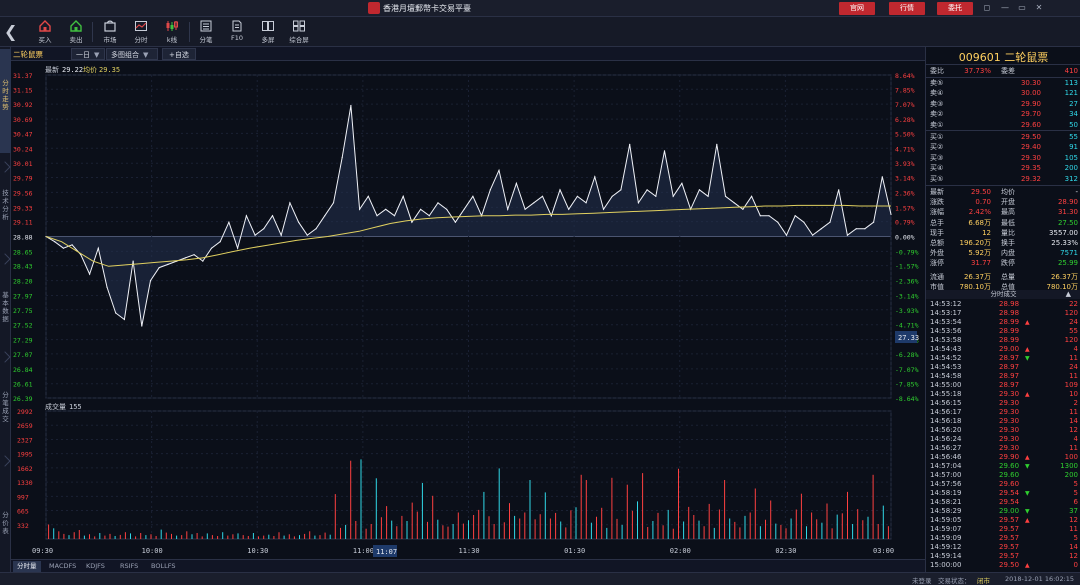  I want to click on trade-state-label: 交易状态：, so click(954, 581).